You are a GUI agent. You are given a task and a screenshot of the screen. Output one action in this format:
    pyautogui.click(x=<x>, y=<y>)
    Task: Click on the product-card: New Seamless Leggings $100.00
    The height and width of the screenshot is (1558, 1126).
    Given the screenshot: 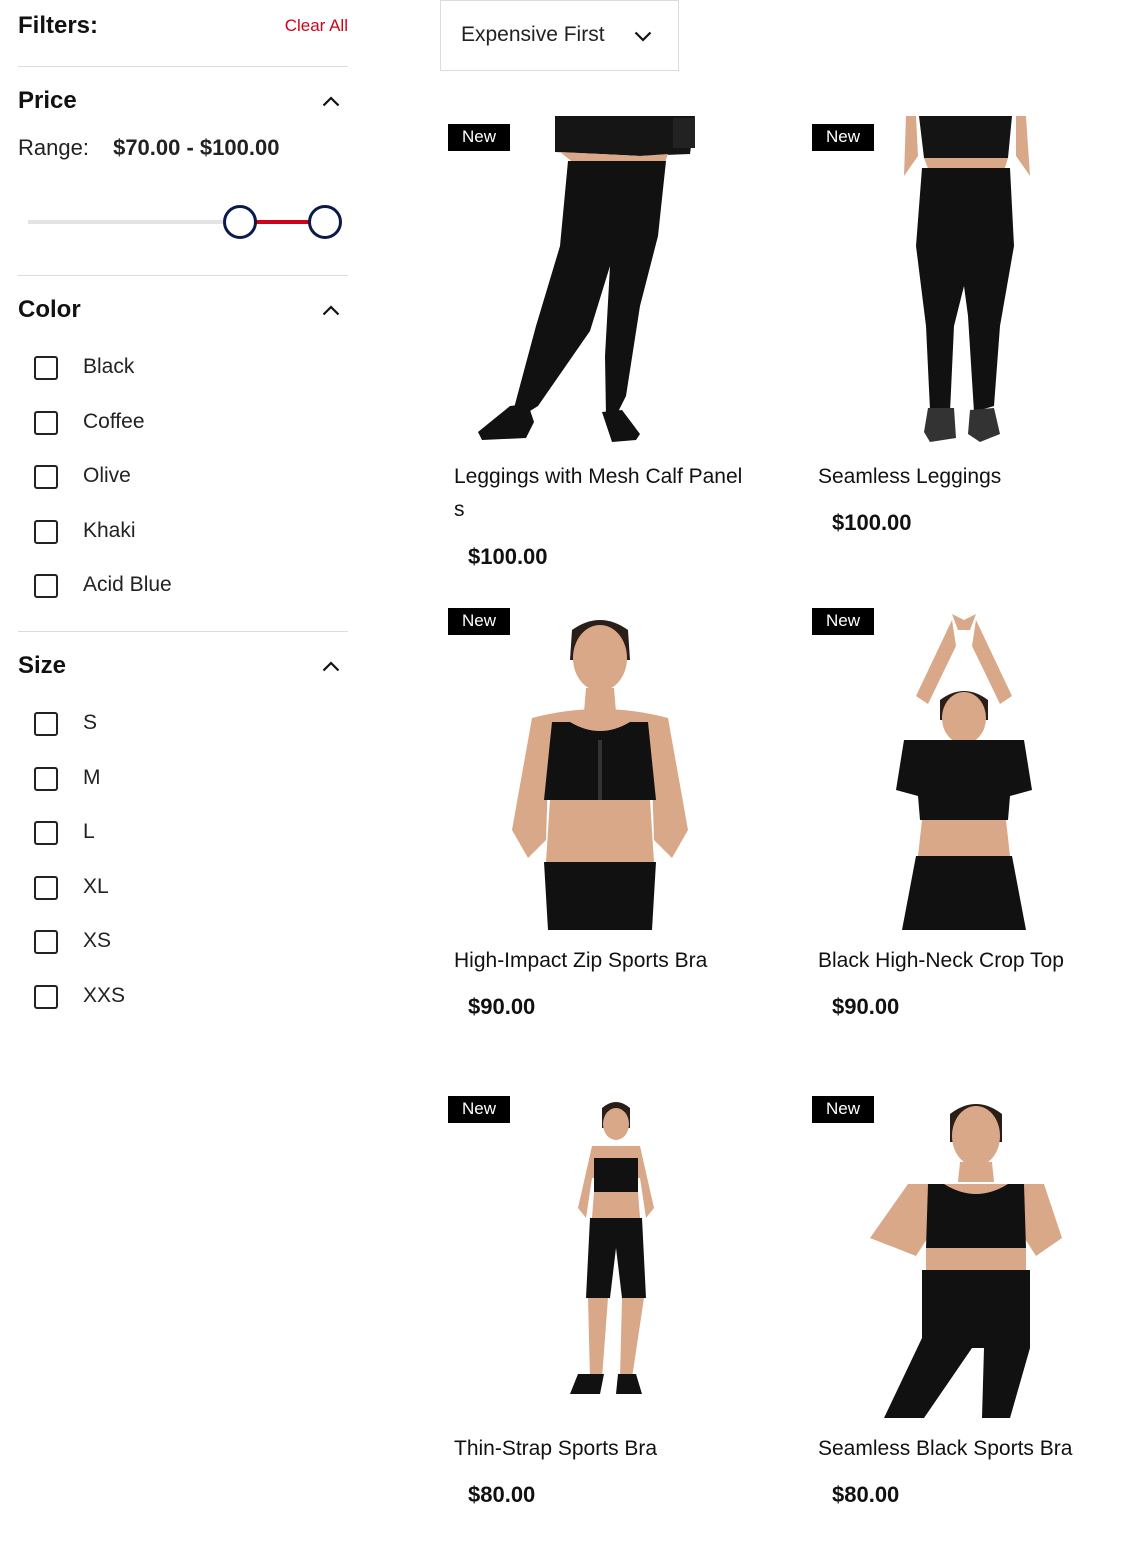 What is the action you would take?
    pyautogui.click(x=954, y=351)
    